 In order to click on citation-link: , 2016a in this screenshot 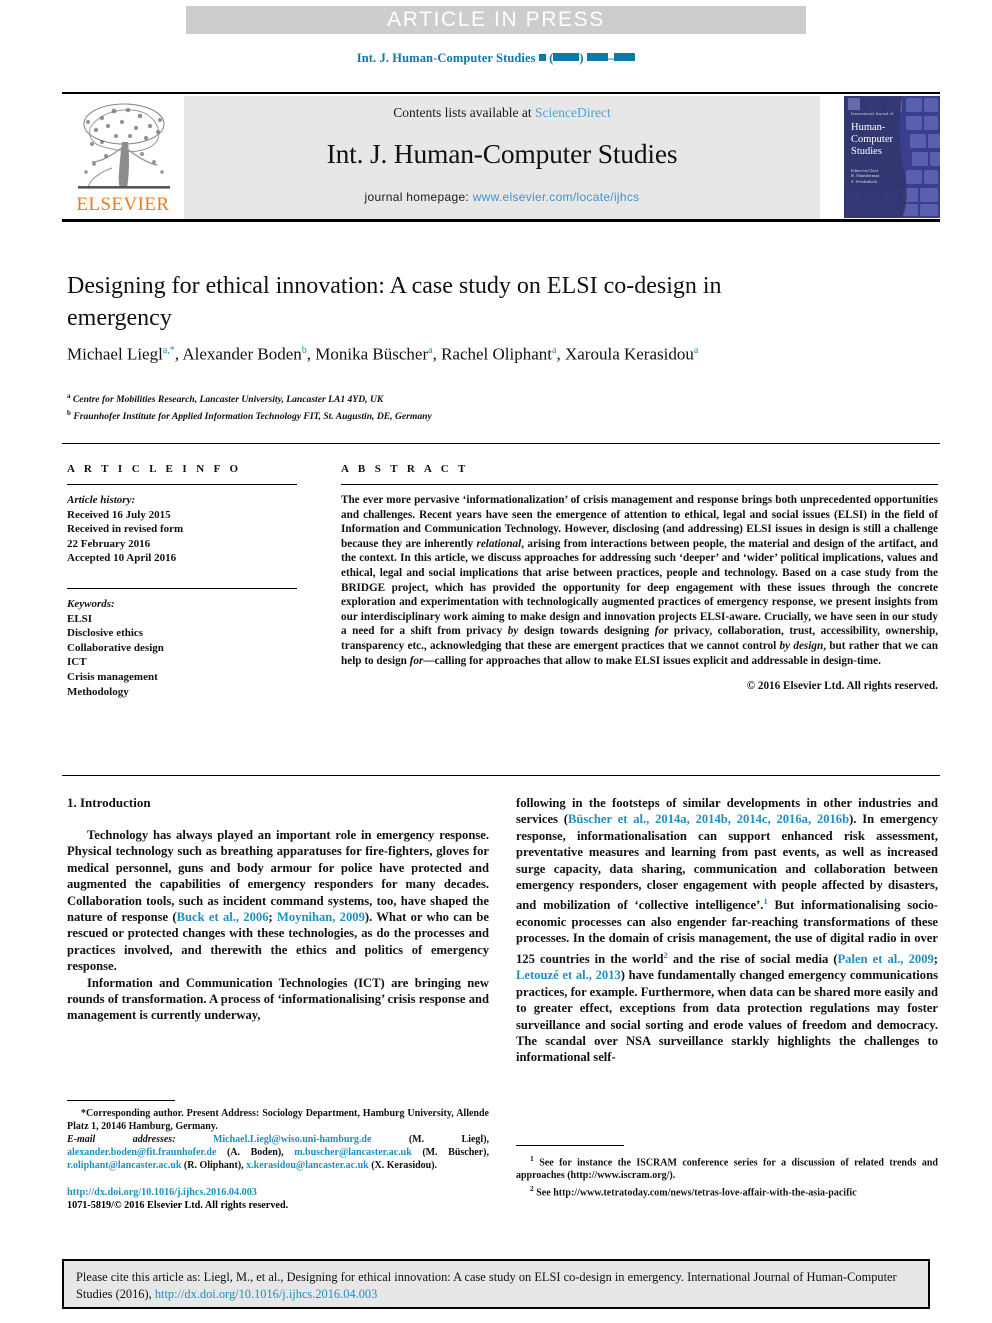, I will do `click(788, 819)`.